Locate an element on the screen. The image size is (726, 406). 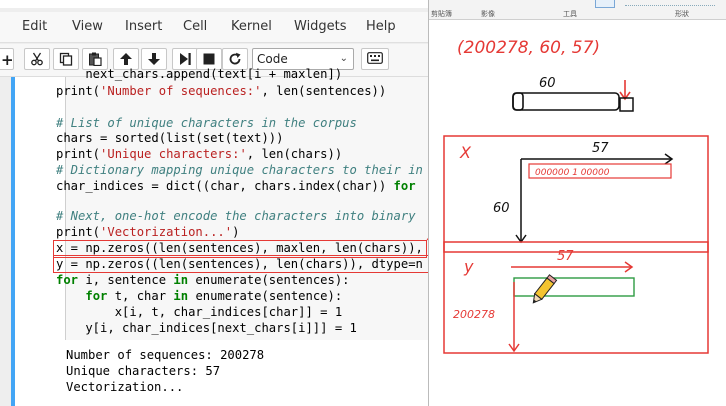
ribbon-tools-label: 工具 is located at coordinates (570, 14).